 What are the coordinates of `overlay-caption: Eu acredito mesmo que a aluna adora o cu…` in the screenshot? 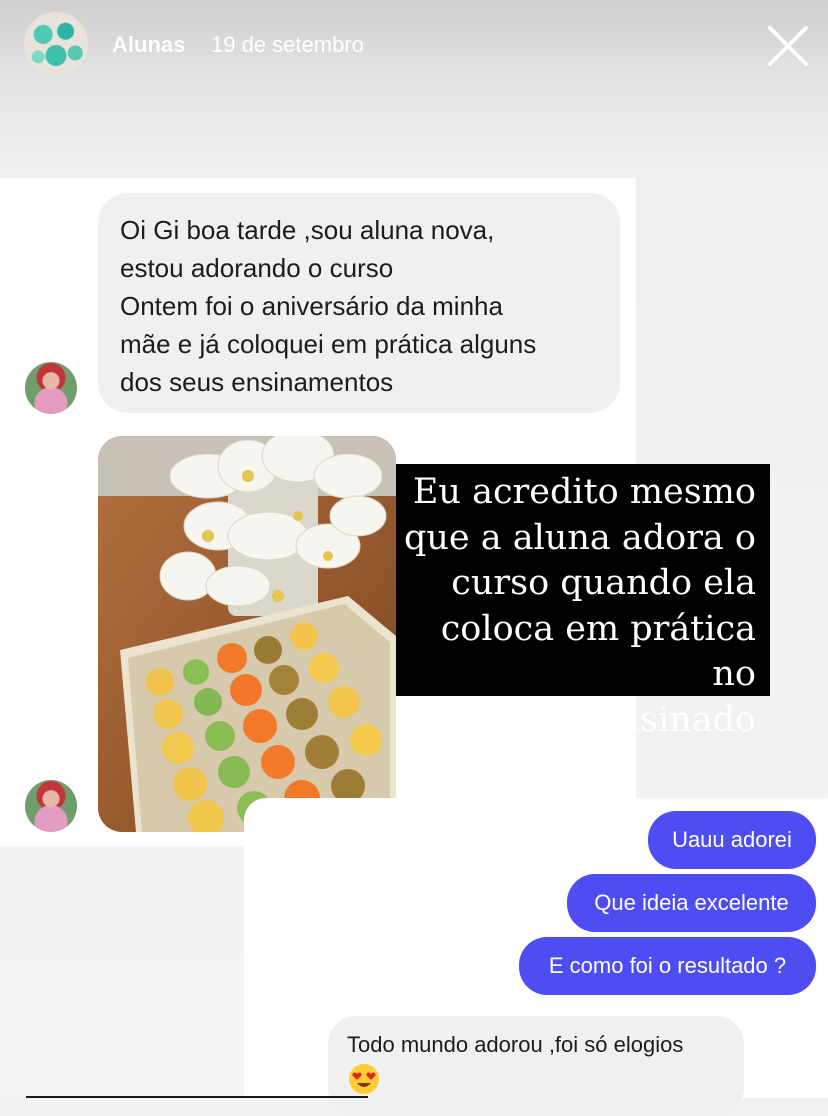 It's located at (579, 606).